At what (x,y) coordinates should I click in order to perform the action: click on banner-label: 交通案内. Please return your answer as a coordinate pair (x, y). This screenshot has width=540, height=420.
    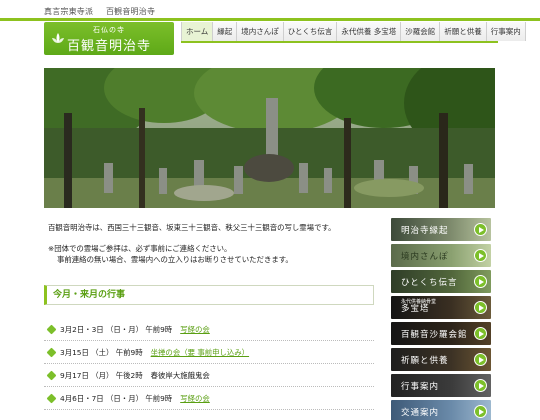
    Looking at the image, I should click on (420, 412).